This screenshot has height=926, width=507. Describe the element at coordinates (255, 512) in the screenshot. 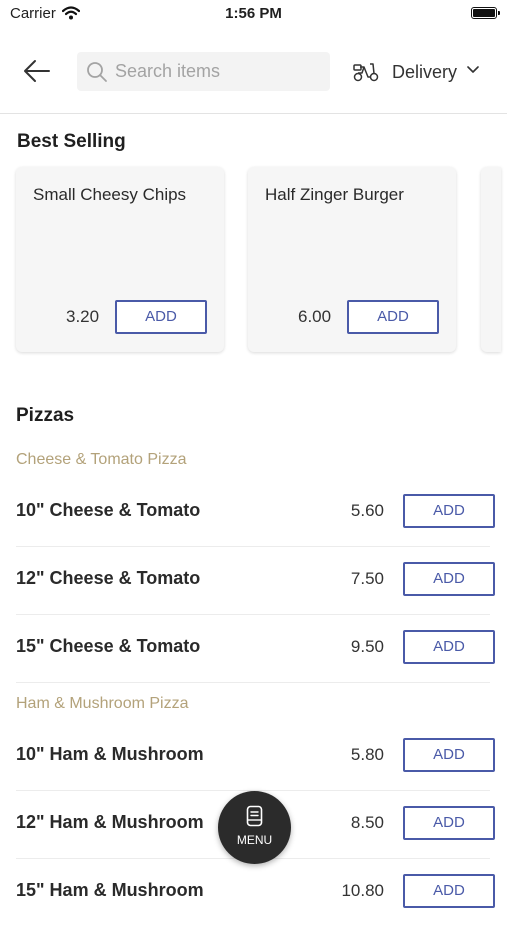

I see `menu-item-row: 10" Cheese & Tomato 5.60 ADD` at that location.